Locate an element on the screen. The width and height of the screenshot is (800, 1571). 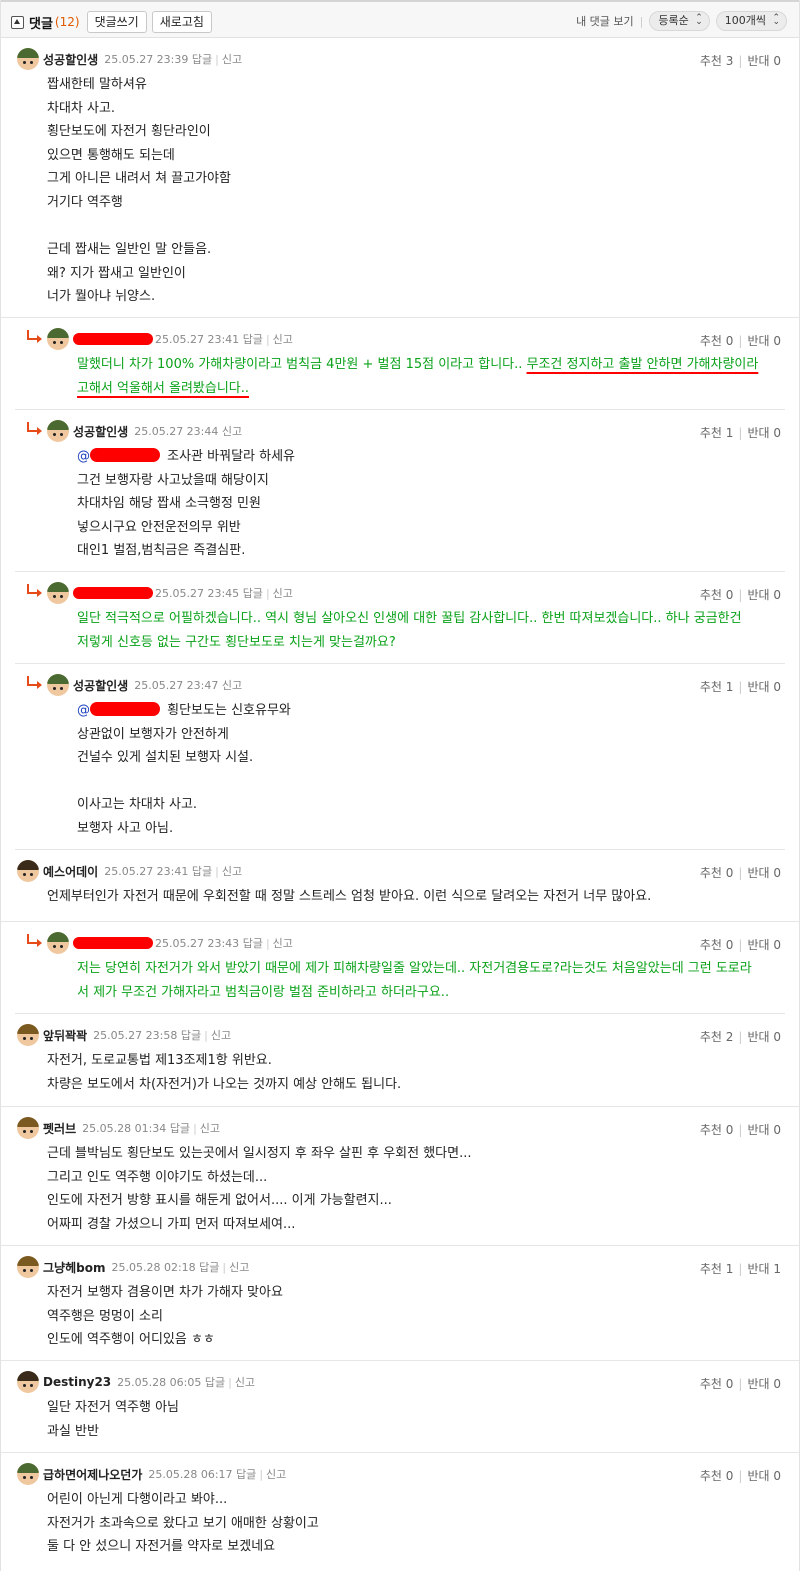
comment-title: 댓글 is located at coordinates (41, 24).